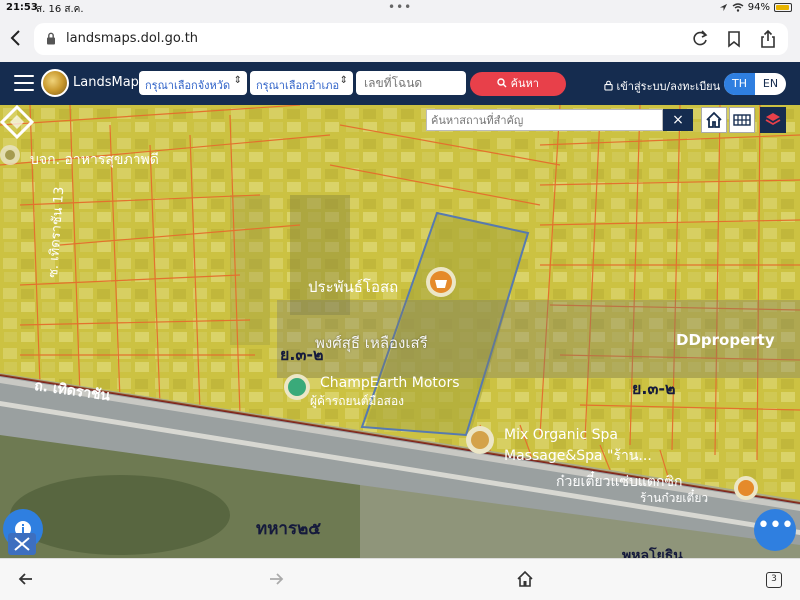 The height and width of the screenshot is (600, 800). I want to click on province-select: กรุณาเลือกจังหวัด ⇕, so click(193, 83).